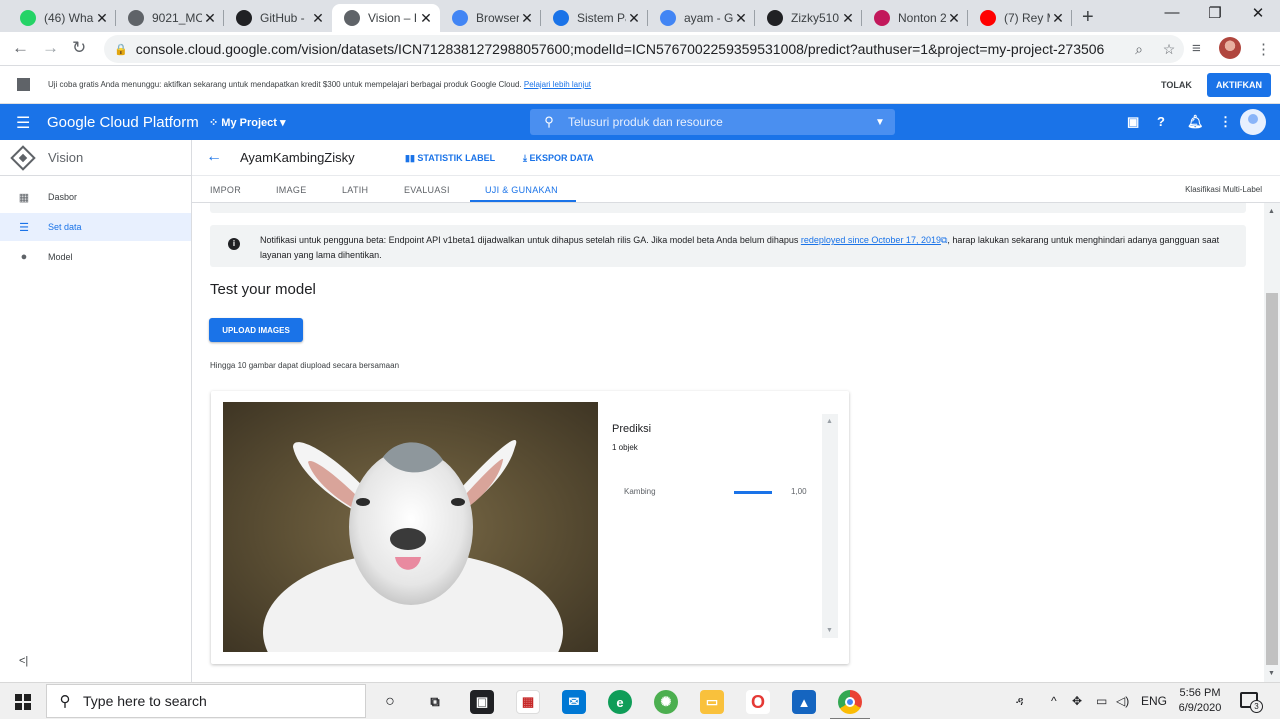 Image resolution: width=1280 pixels, height=719 pixels. I want to click on chrome-icon, so click(850, 704).